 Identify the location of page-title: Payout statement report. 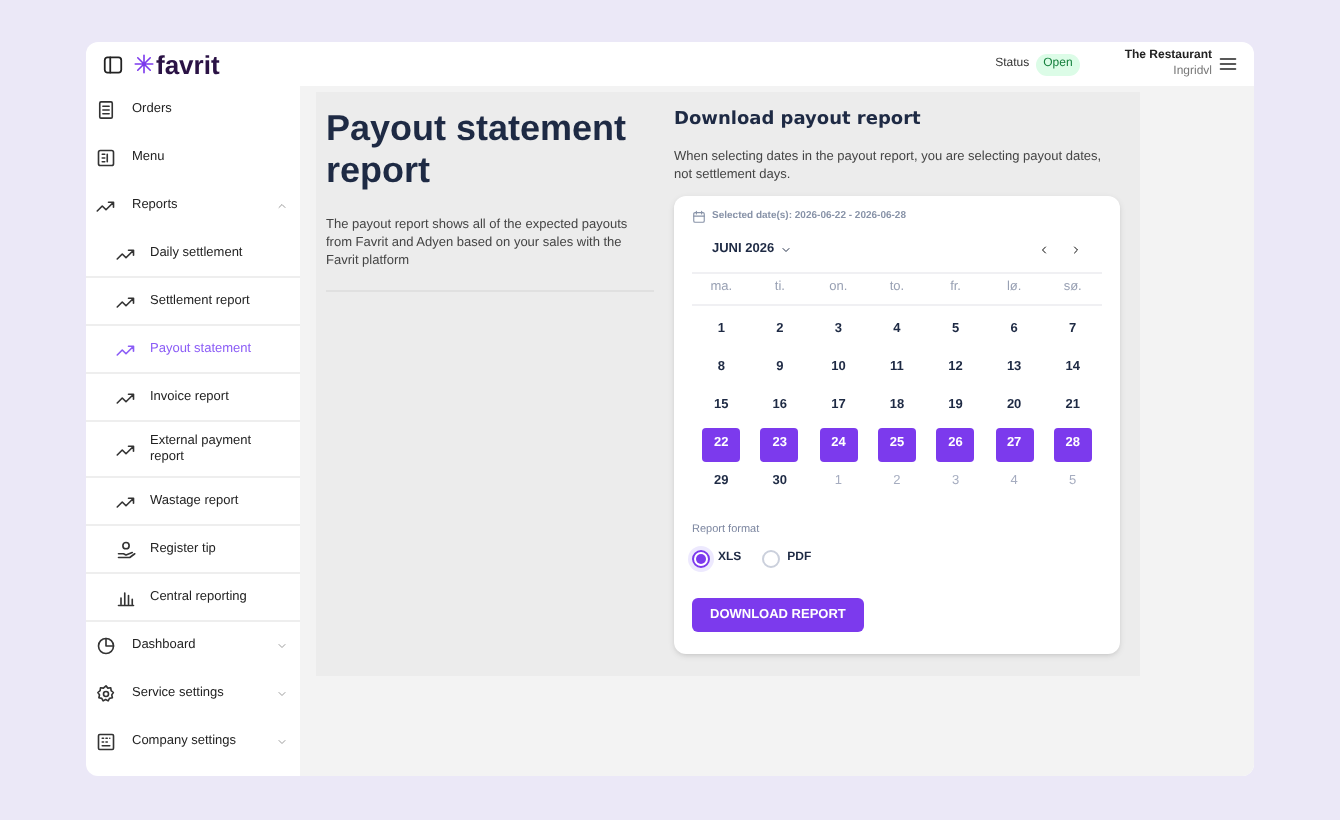
(477, 150).